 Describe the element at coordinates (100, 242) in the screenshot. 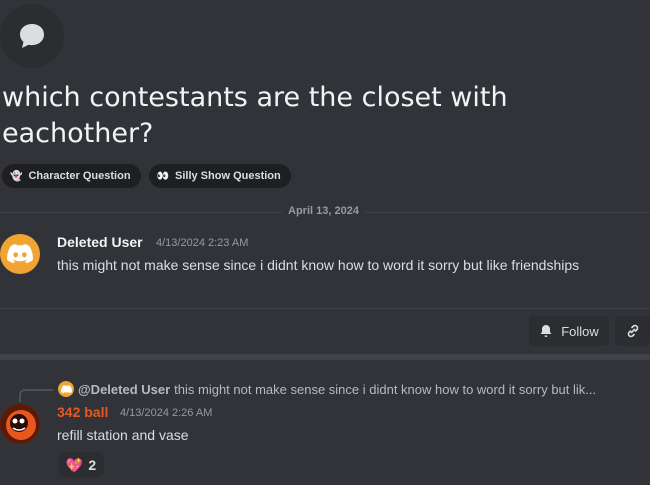

I see `post-author: Deleted User` at that location.